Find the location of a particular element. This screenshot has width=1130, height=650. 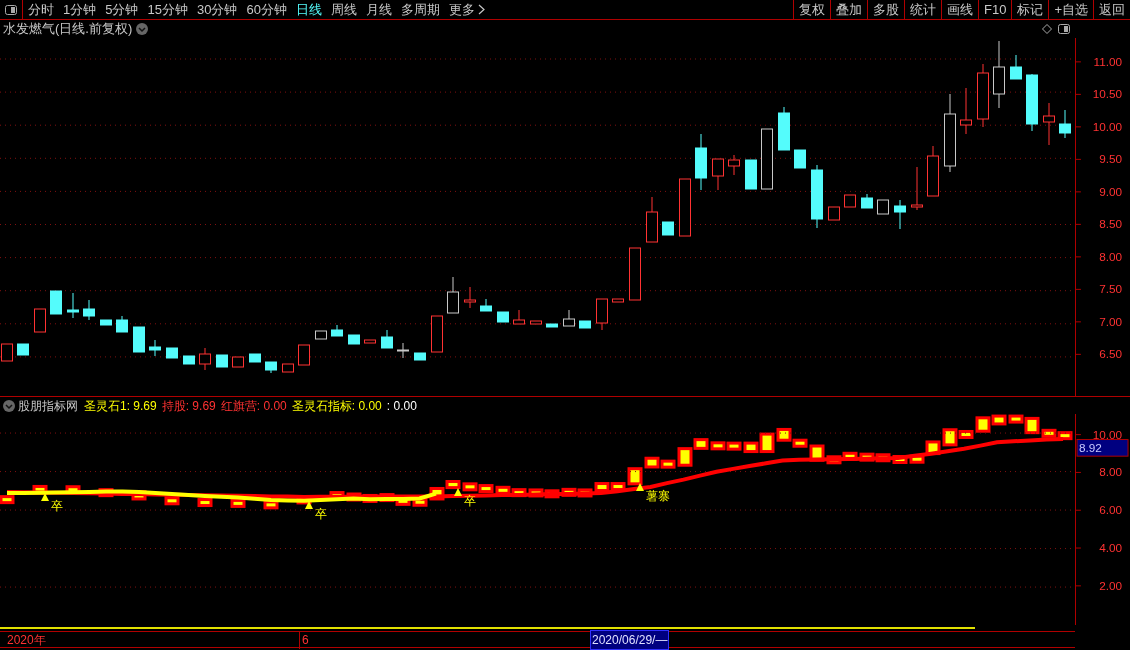

indicator-value: : 0.00 is located at coordinates (401, 406).